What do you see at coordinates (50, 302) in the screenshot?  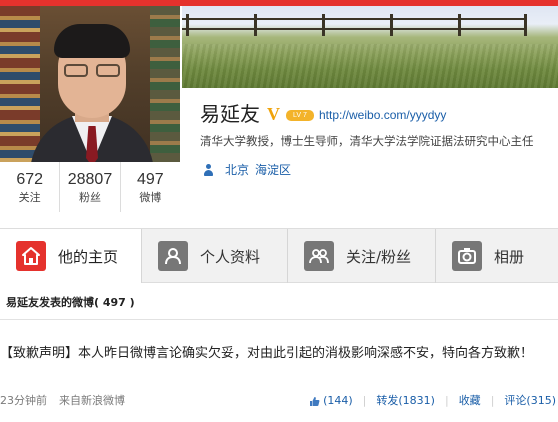 I see `feed-title-text: 易延友发表的微博` at bounding box center [50, 302].